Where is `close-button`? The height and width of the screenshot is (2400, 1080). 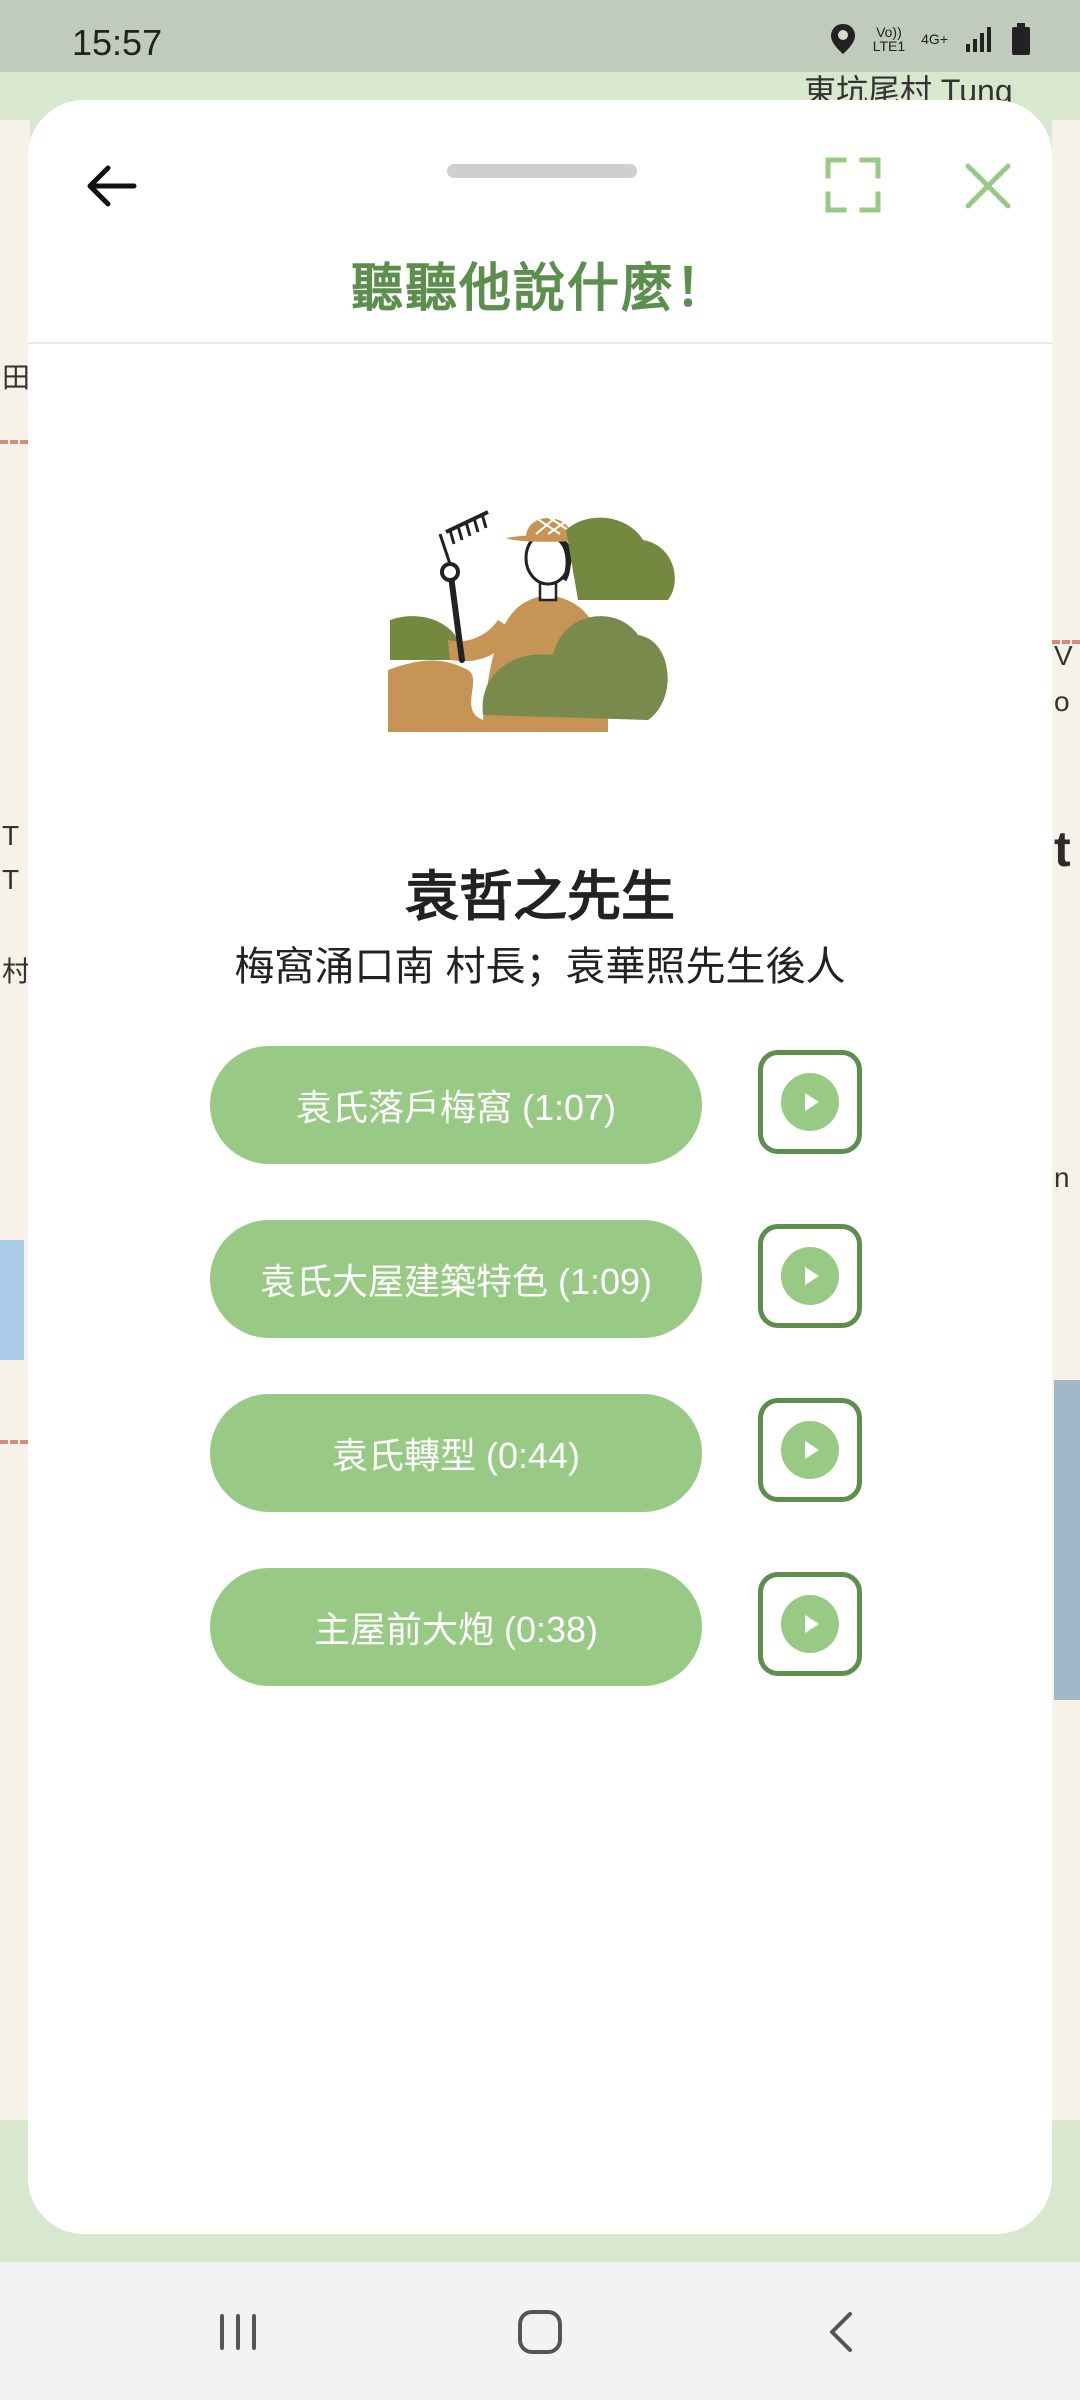 close-button is located at coordinates (988, 186).